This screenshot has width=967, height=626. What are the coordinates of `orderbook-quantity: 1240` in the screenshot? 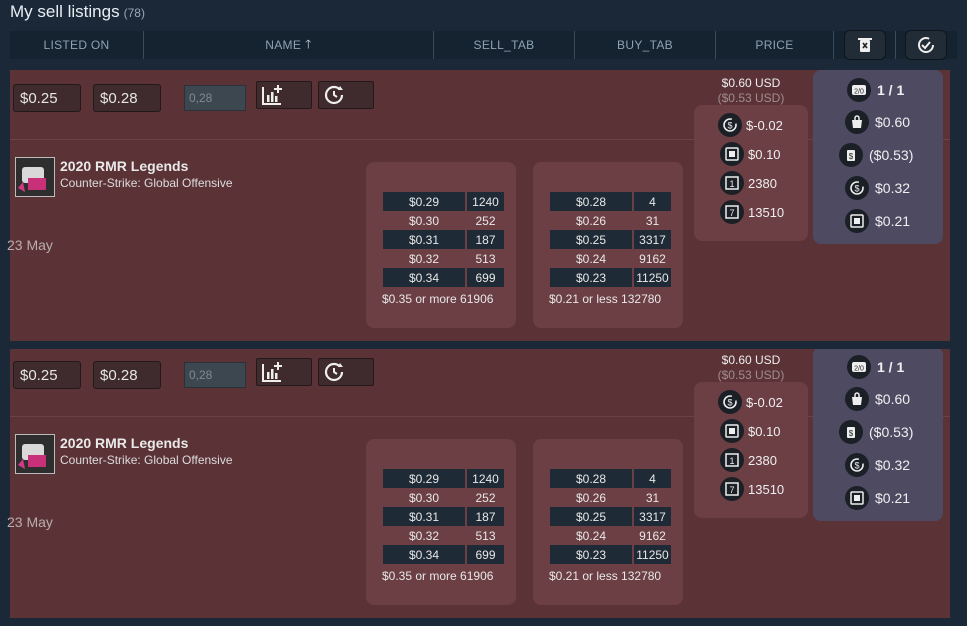 It's located at (485, 201).